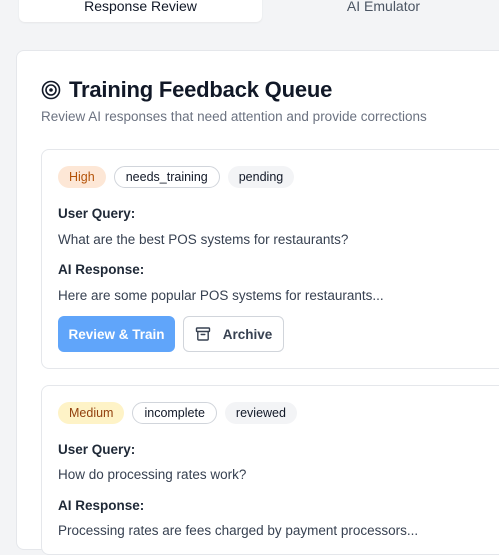 The height and width of the screenshot is (555, 499). I want to click on tab-bar: Response Review AI Emulator, so click(249, 11).